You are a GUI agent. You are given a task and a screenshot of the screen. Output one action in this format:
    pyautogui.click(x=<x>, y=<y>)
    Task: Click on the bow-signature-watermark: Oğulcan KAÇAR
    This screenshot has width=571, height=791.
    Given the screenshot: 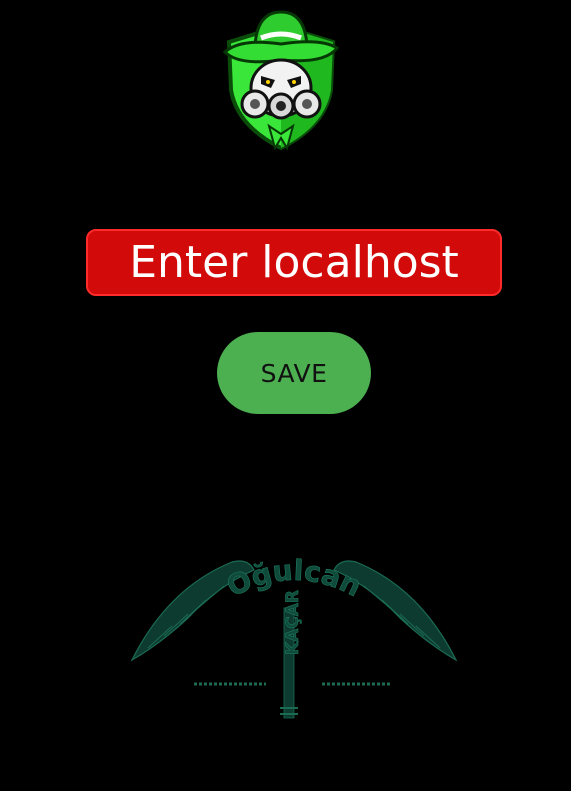 What is the action you would take?
    pyautogui.click(x=294, y=636)
    